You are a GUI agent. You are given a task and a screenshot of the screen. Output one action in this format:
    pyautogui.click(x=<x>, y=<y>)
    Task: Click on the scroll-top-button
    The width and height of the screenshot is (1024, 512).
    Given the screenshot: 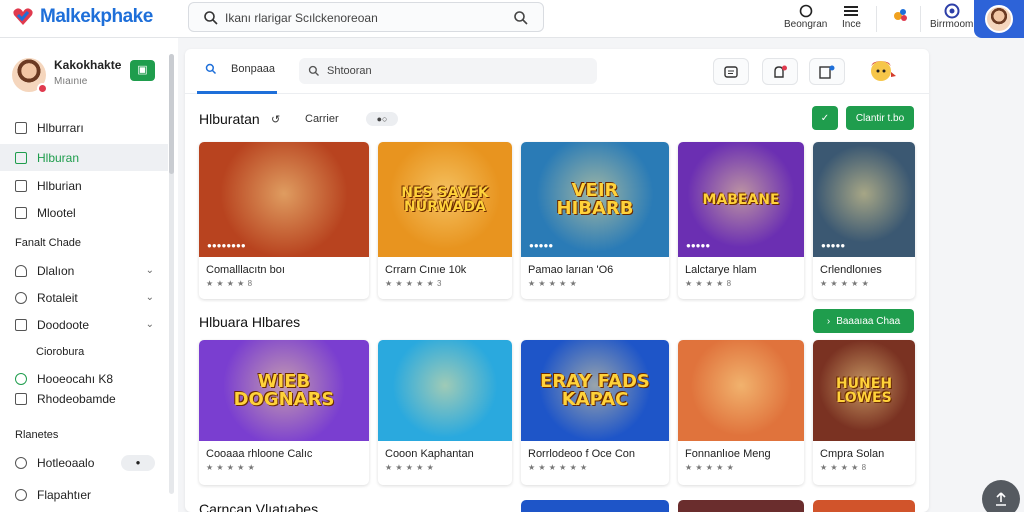 What is the action you would take?
    pyautogui.click(x=1001, y=496)
    